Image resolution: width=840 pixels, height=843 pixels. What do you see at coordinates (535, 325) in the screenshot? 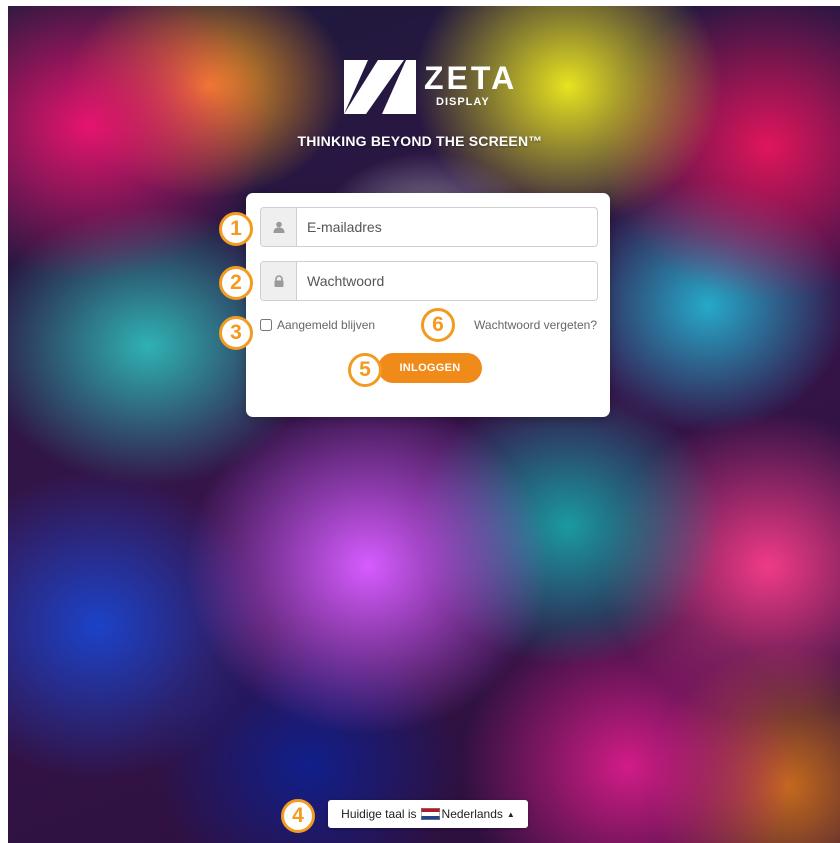
I see `forgot-password-link: Wachtwoord vergeten?` at bounding box center [535, 325].